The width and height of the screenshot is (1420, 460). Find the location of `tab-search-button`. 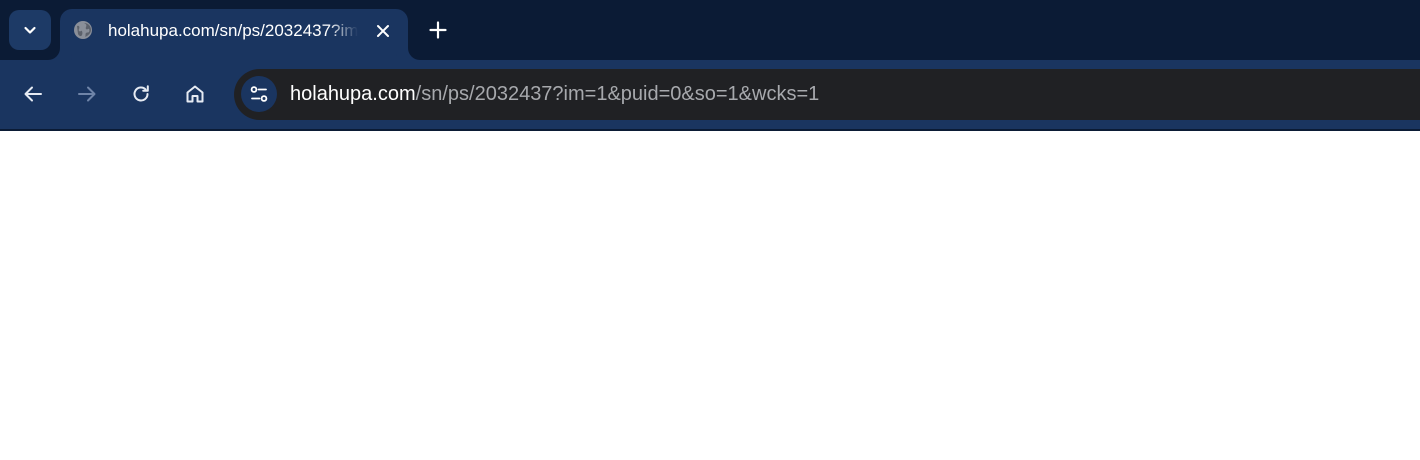

tab-search-button is located at coordinates (30, 30).